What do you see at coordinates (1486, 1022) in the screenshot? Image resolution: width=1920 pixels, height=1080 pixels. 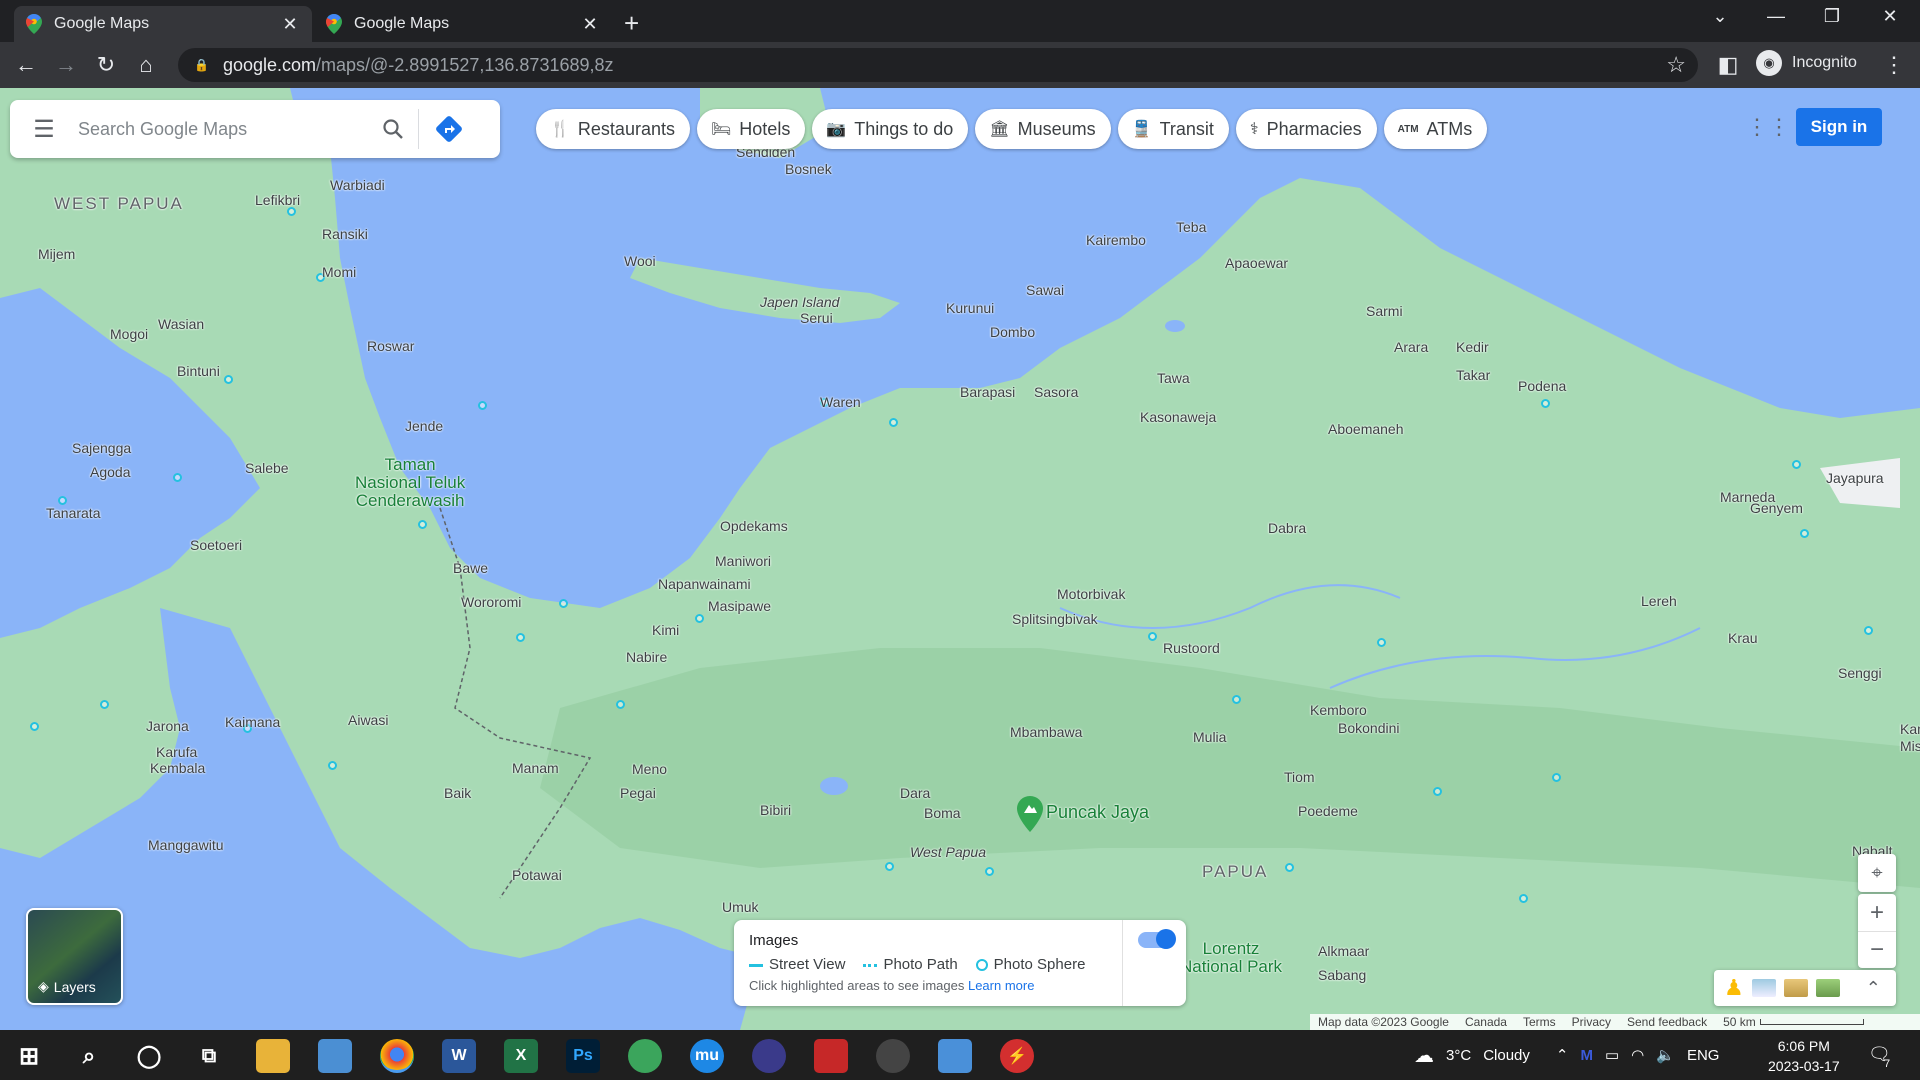 I see `attribution-link: Canada` at bounding box center [1486, 1022].